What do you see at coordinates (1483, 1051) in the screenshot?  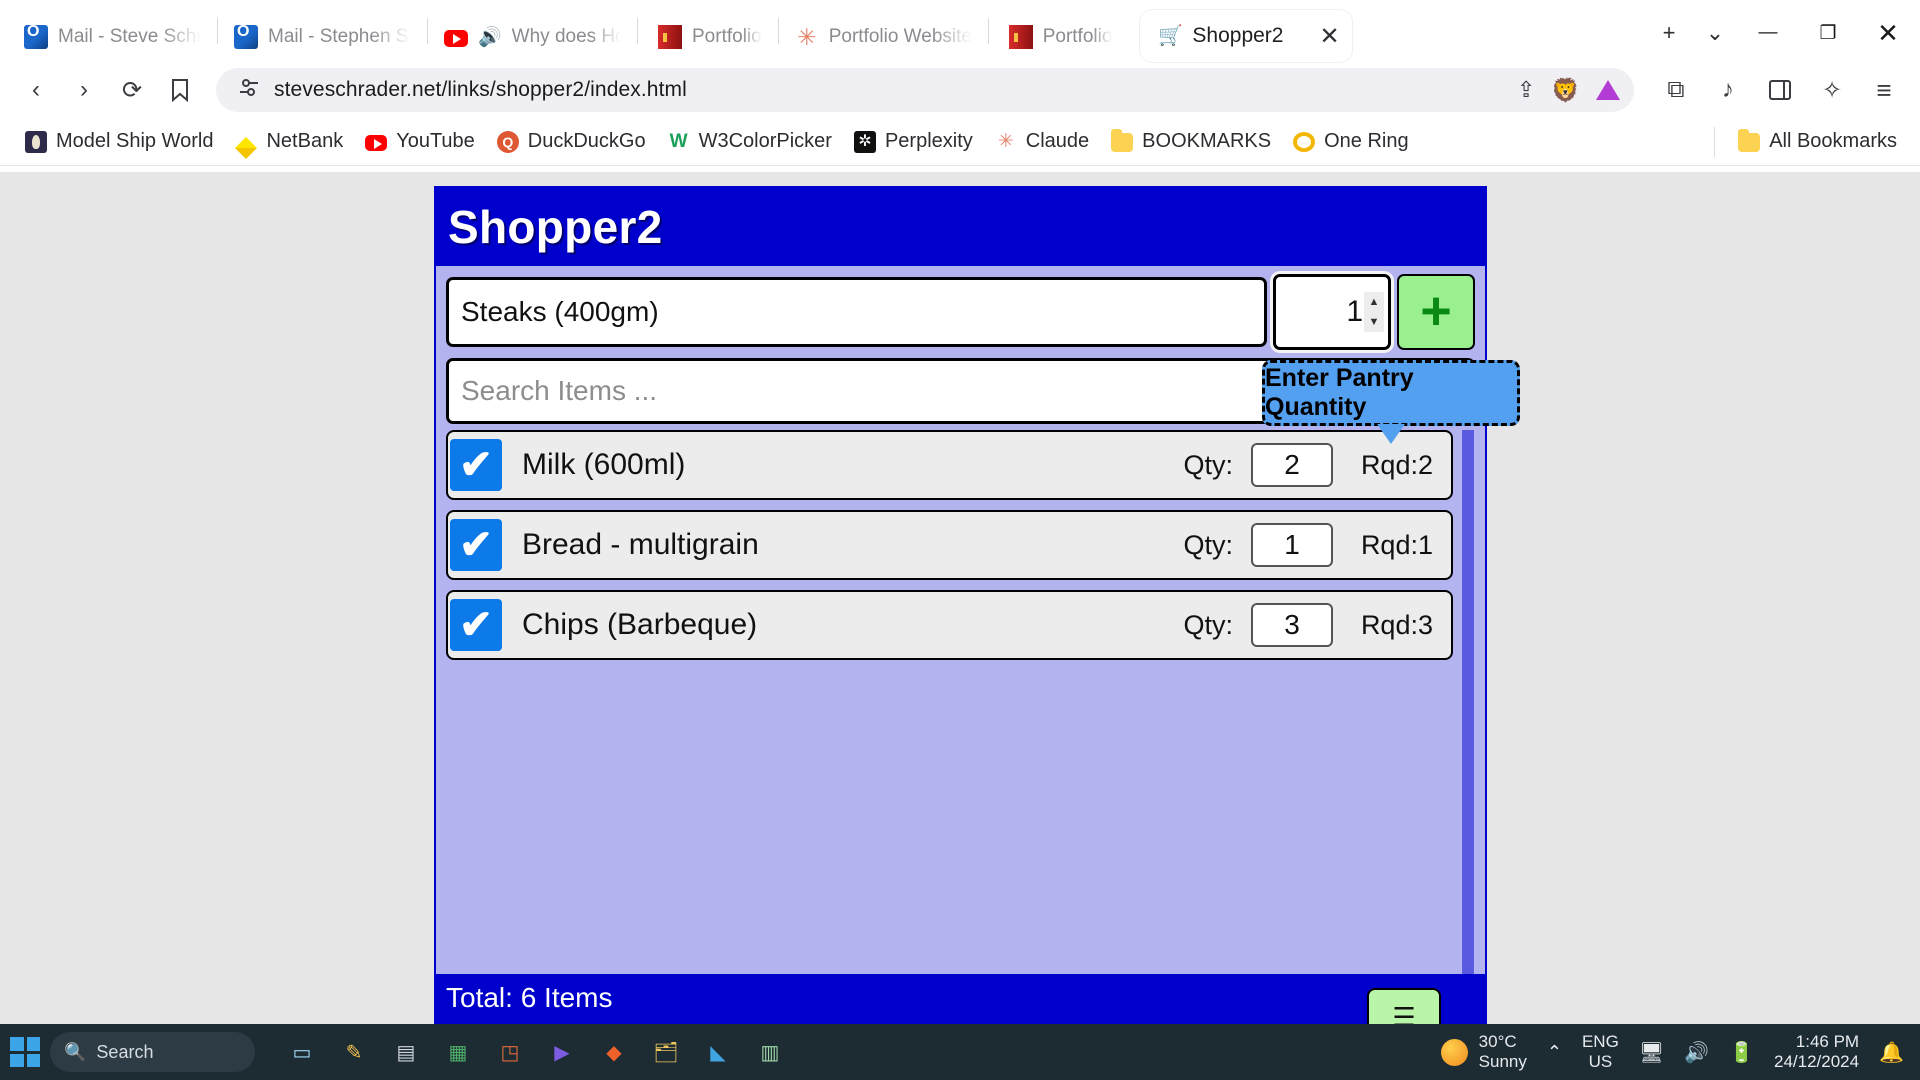 I see `weather-widget: 30°C Sunny` at bounding box center [1483, 1051].